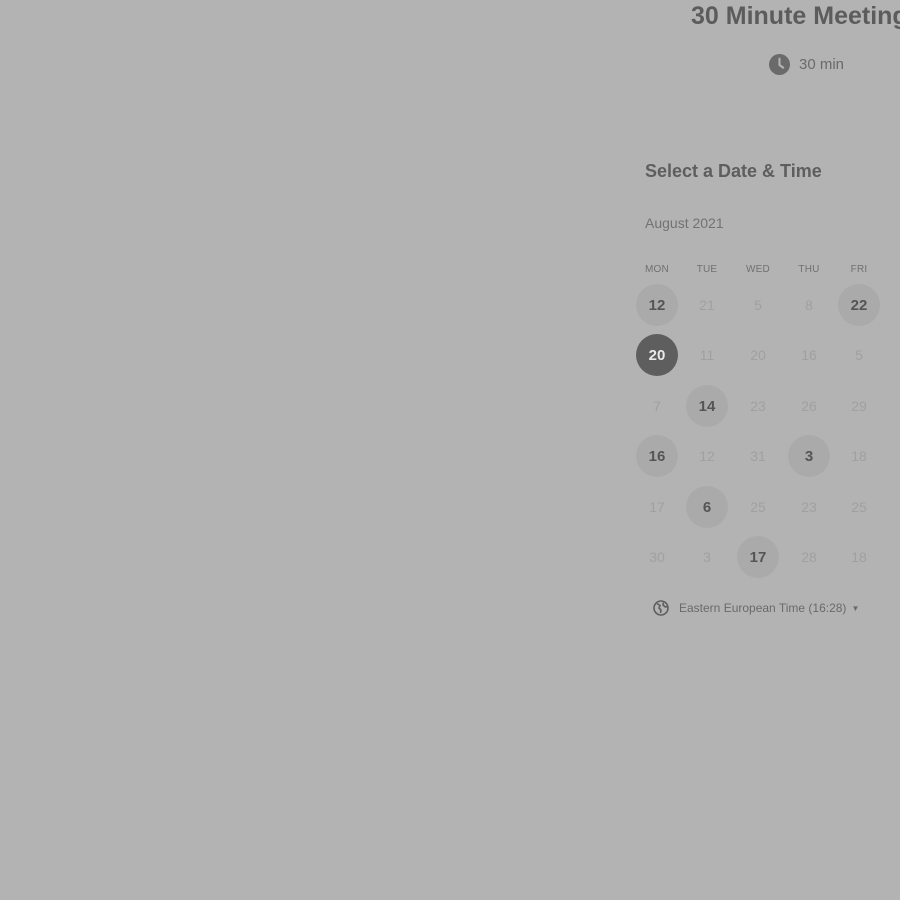 This screenshot has height=900, width=900. What do you see at coordinates (707, 305) in the screenshot?
I see `calendar-day: 21` at bounding box center [707, 305].